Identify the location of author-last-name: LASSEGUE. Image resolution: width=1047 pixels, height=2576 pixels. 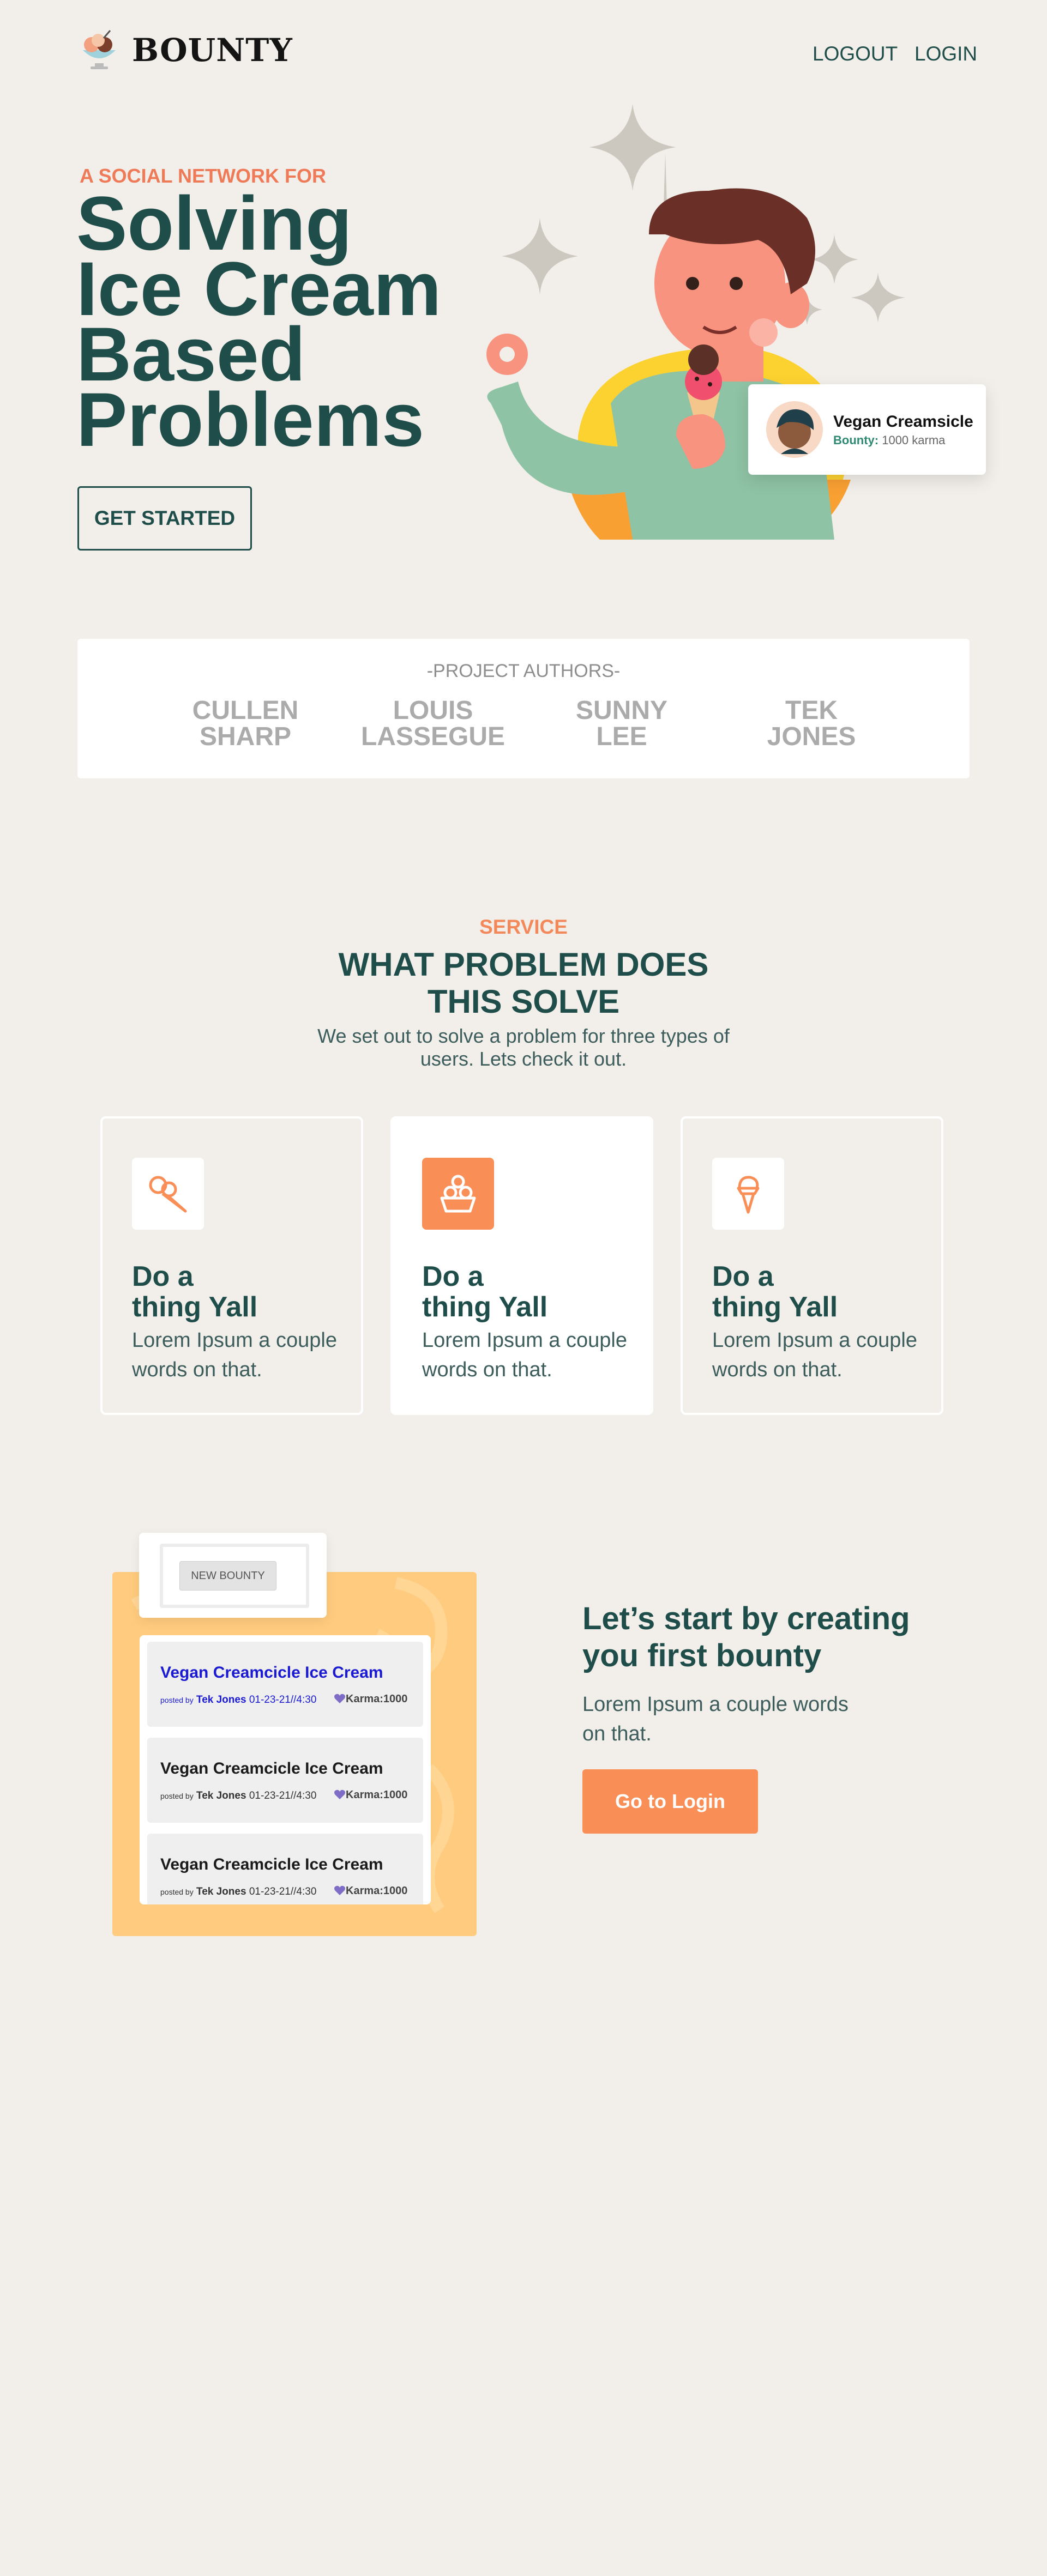
(433, 736).